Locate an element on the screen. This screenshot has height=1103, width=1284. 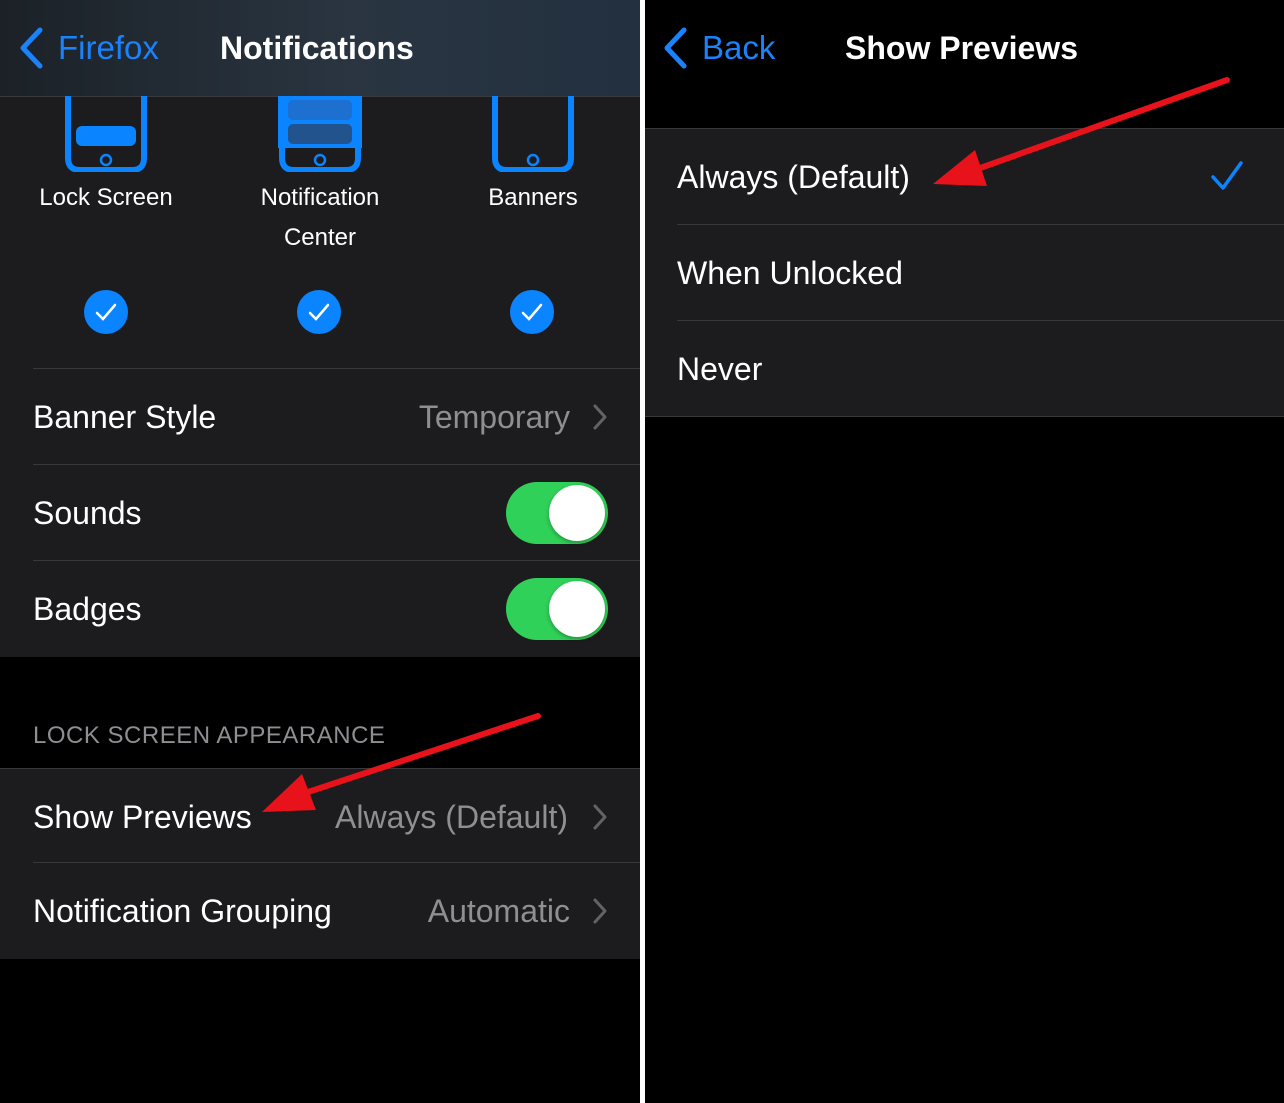
alert-option-banners: Banners is located at coordinates (533, 157).